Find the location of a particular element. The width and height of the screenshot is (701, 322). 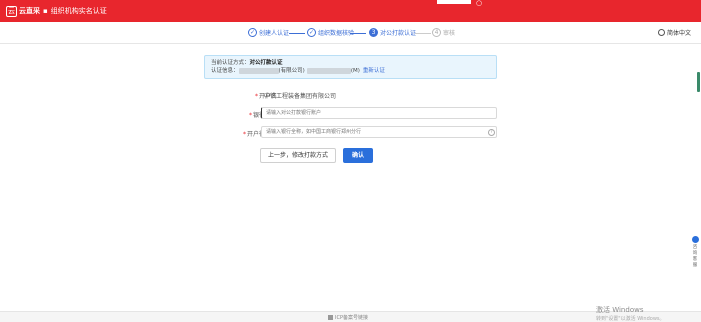

language-switch: 简体中文 is located at coordinates (674, 32).